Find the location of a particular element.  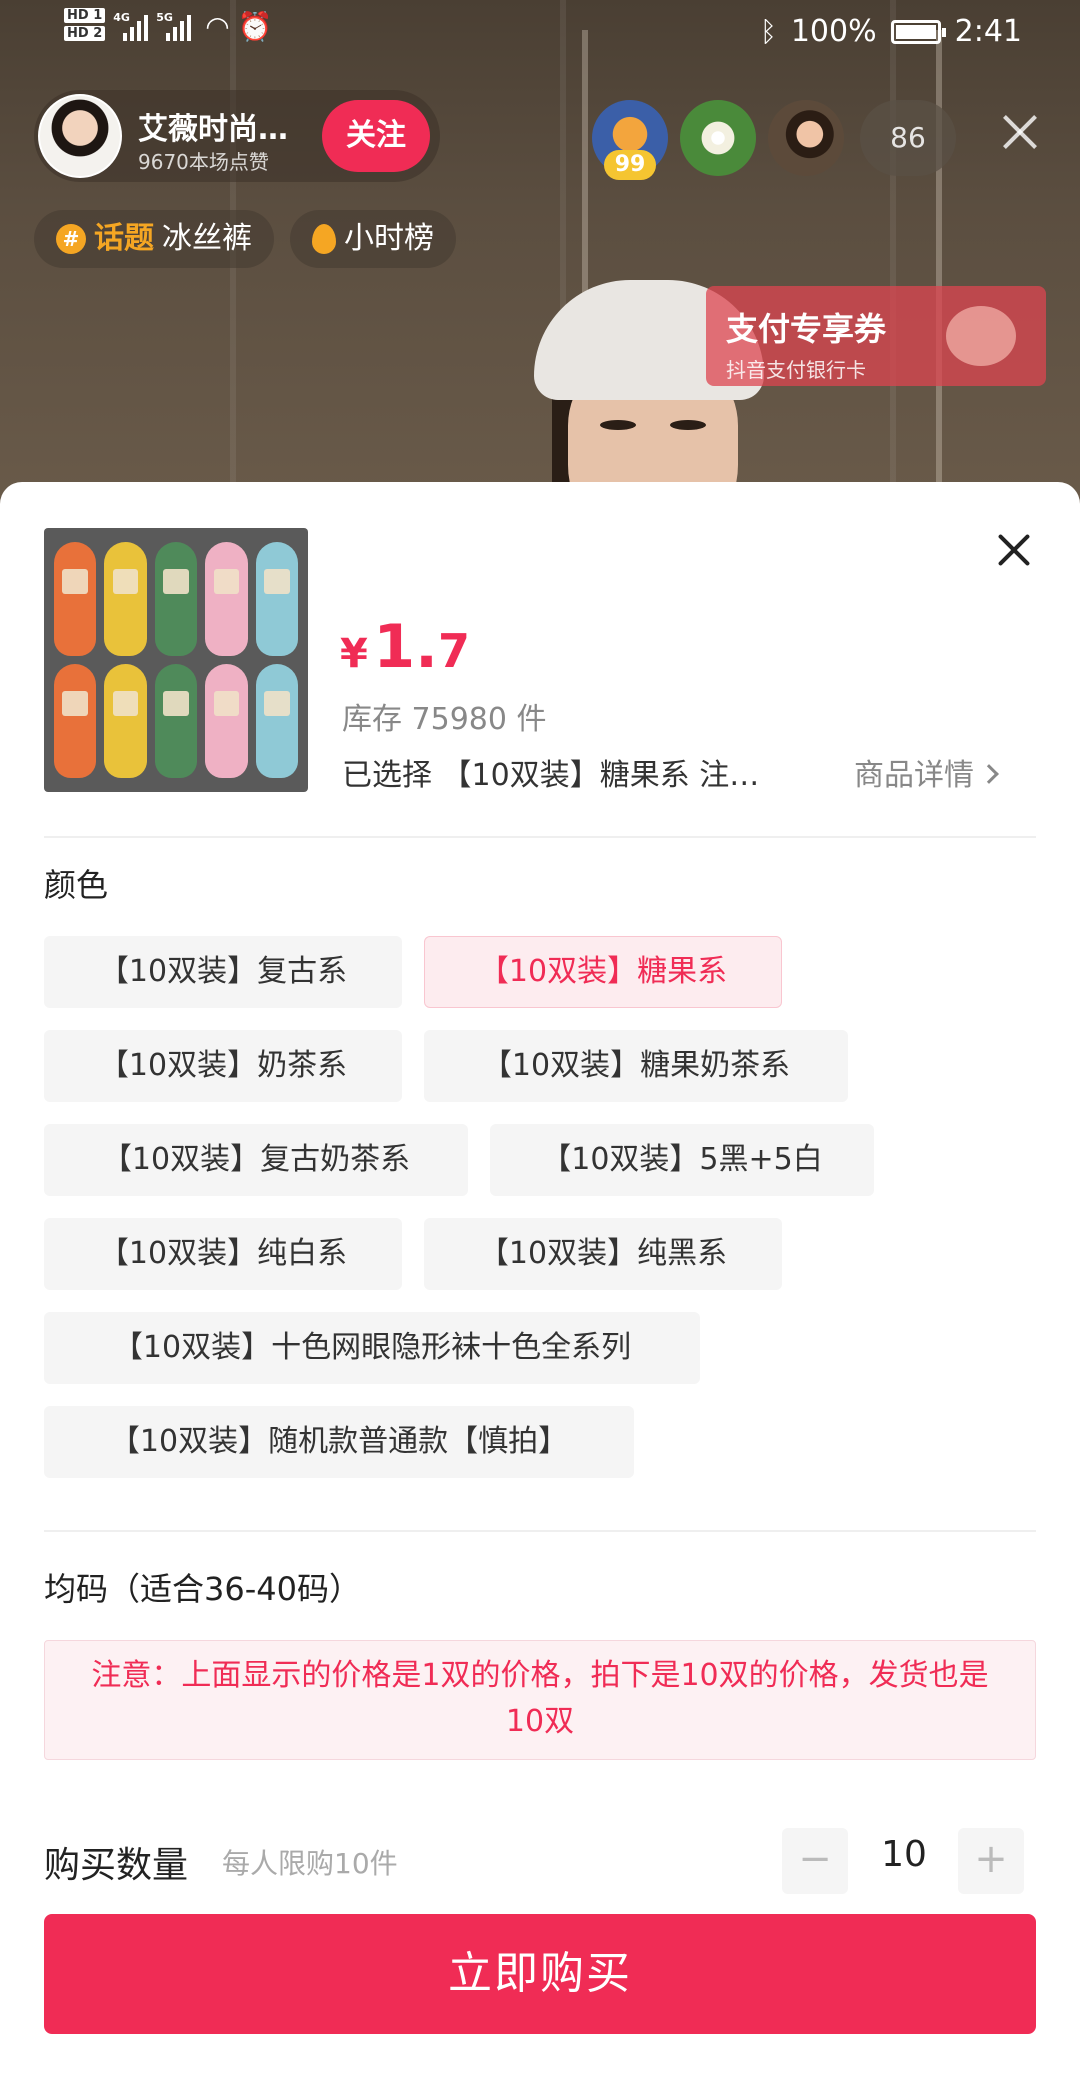

color-option: 【10双装】复古系 is located at coordinates (223, 972).